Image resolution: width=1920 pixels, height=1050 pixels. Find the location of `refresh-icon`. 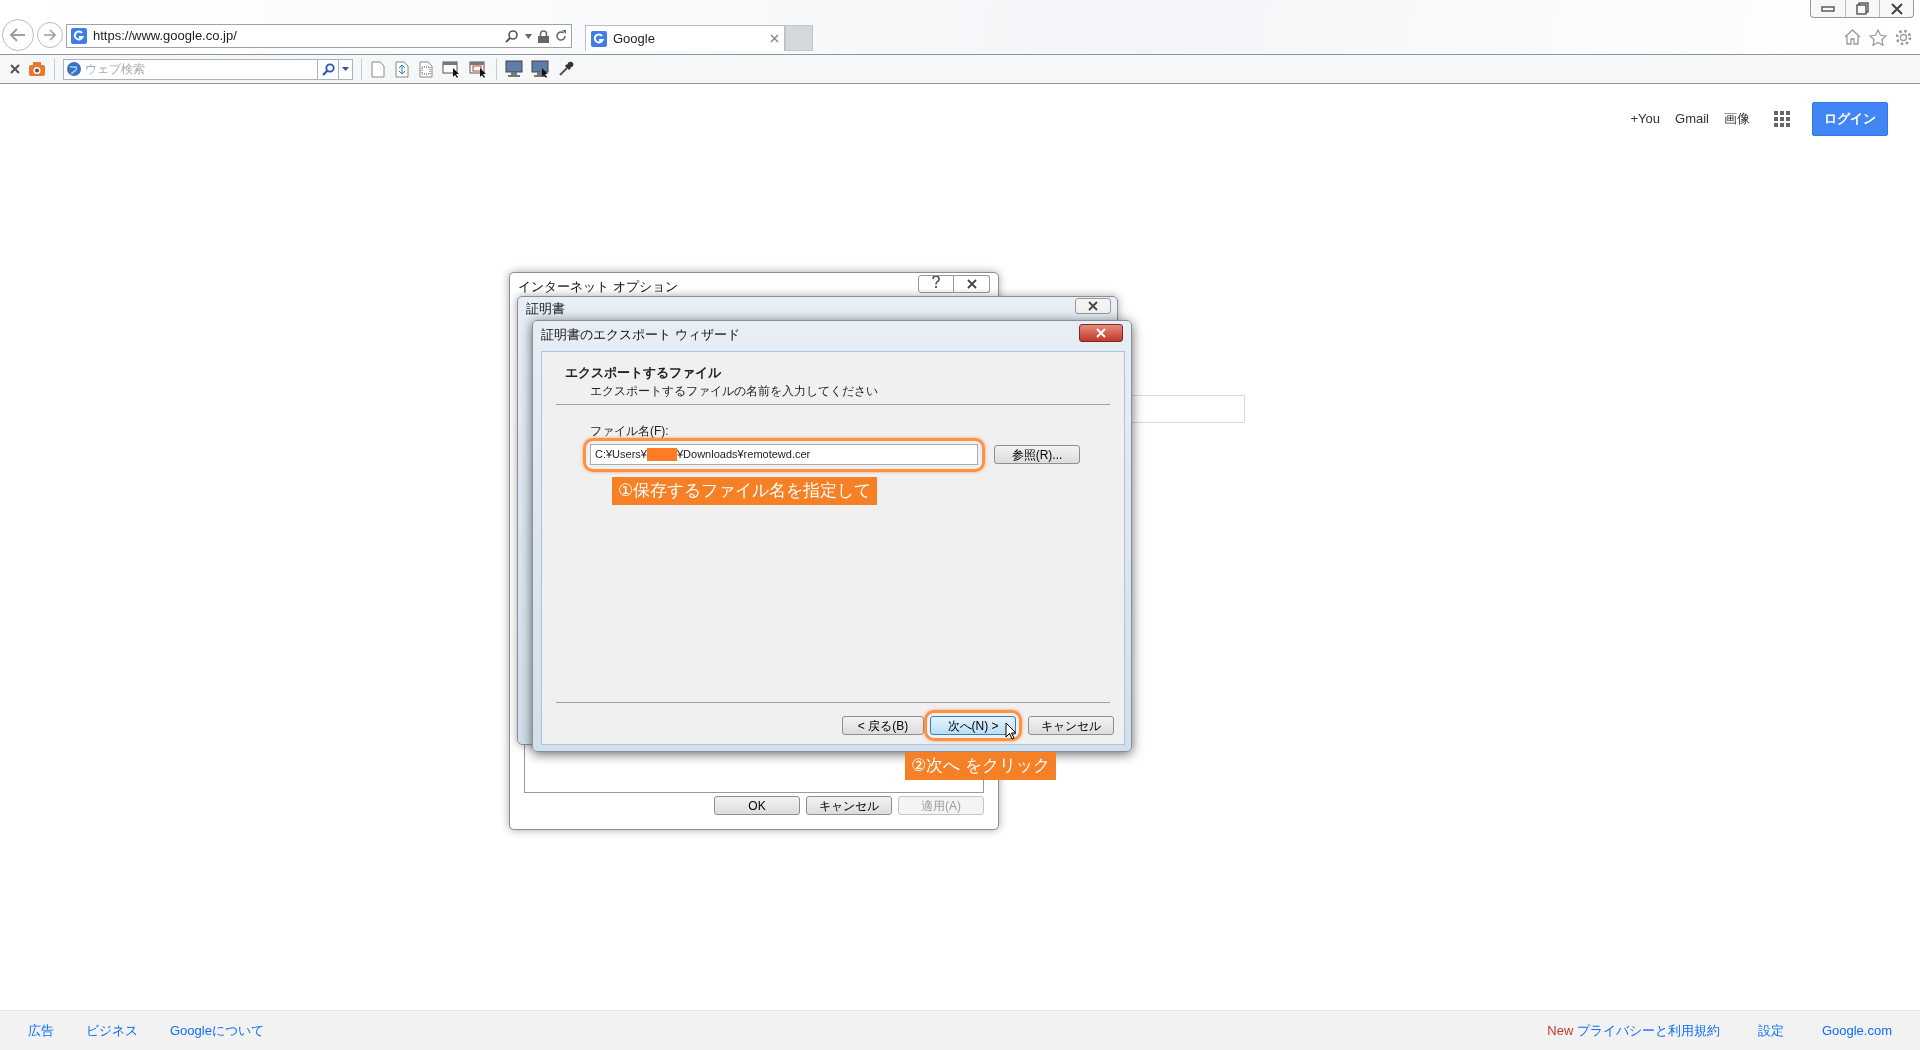

refresh-icon is located at coordinates (561, 36).